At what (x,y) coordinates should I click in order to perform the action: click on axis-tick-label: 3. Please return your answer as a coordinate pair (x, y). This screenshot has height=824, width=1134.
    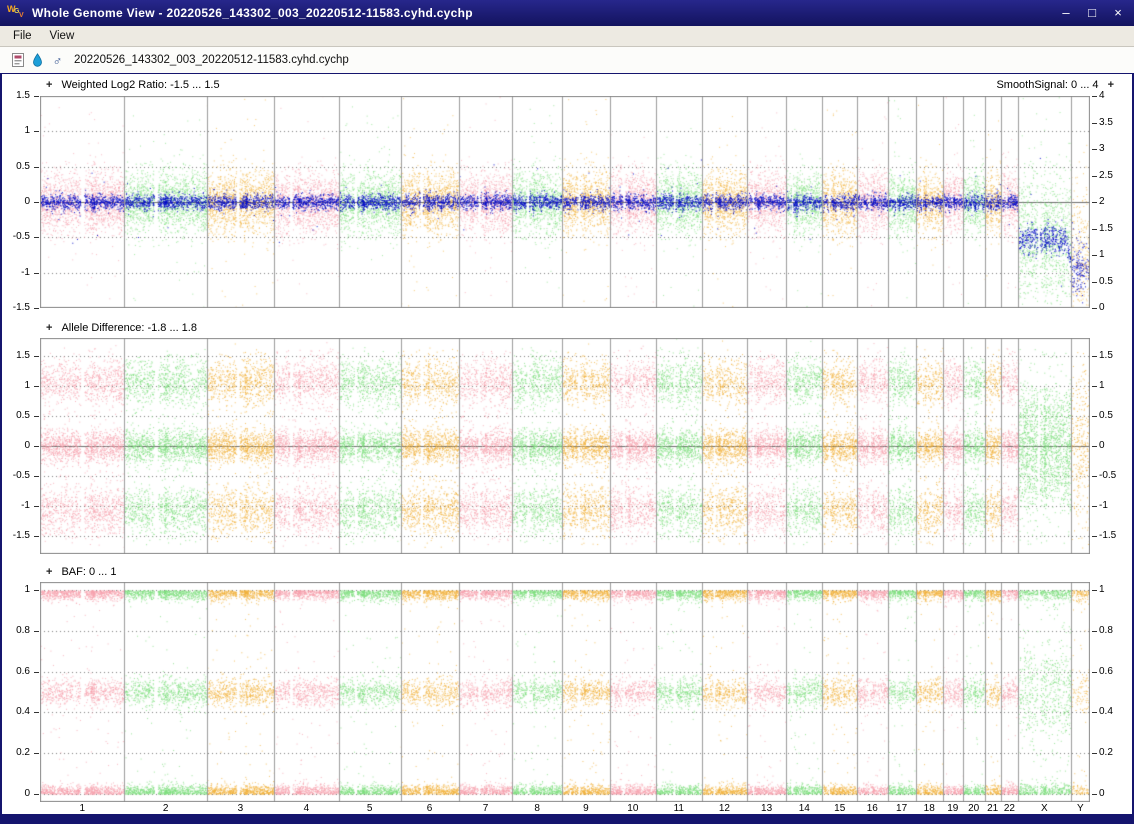
    Looking at the image, I should click on (1102, 148).